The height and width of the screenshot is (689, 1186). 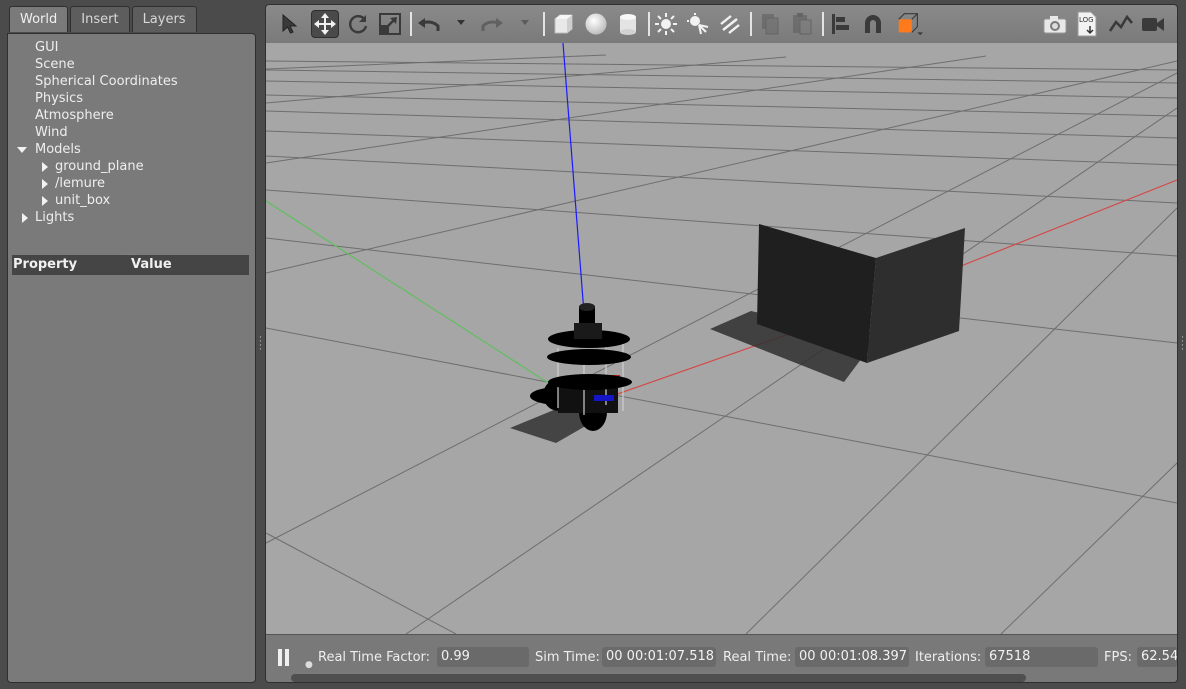 What do you see at coordinates (51, 132) in the screenshot?
I see `tree-item-label: Wind` at bounding box center [51, 132].